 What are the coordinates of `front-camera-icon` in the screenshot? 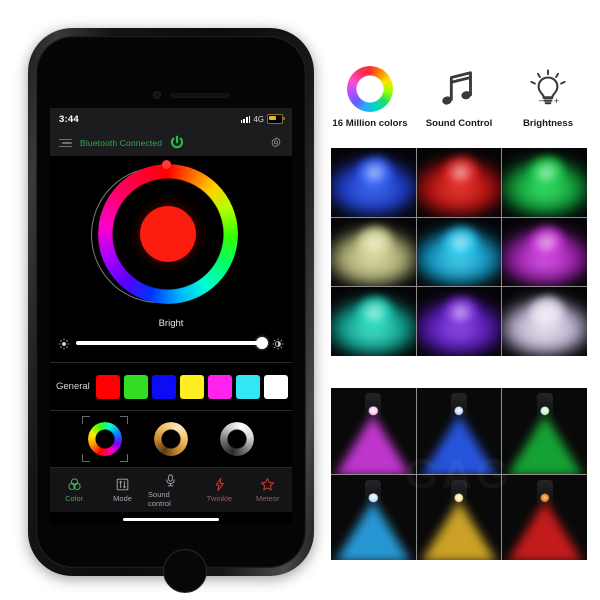 It's located at (157, 95).